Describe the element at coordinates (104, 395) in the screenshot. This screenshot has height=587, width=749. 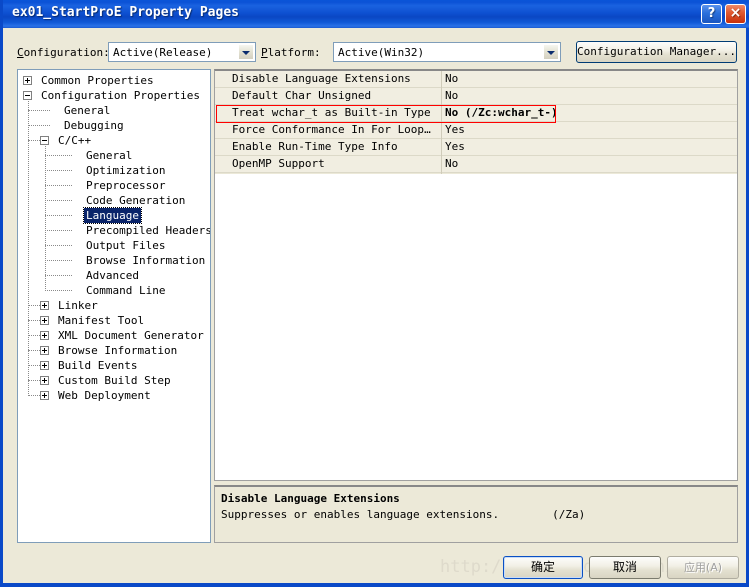
I see `tree-item-label: Web Deployment` at that location.